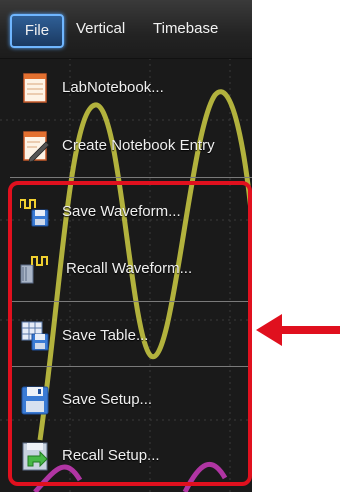 The image size is (340, 492). What do you see at coordinates (35, 88) in the screenshot?
I see `notebook-icon` at bounding box center [35, 88].